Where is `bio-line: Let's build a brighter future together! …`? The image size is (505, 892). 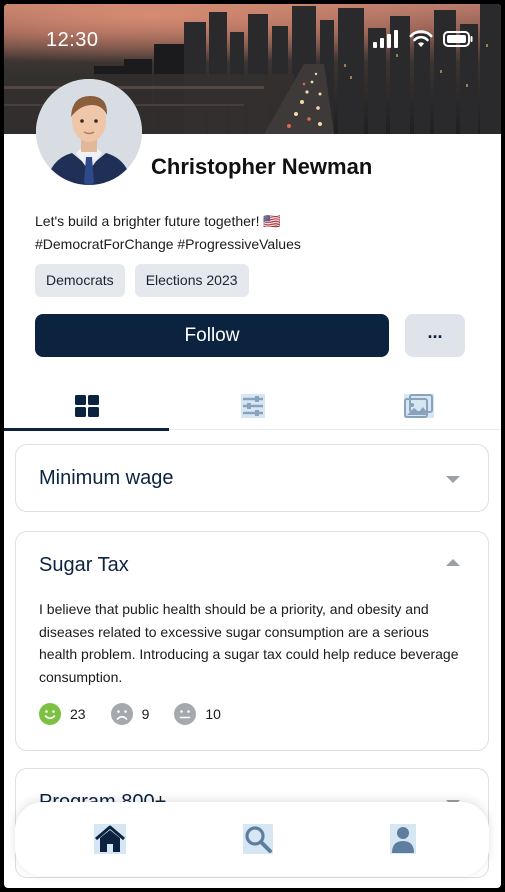
bio-line: Let's build a brighter future together! … is located at coordinates (158, 221).